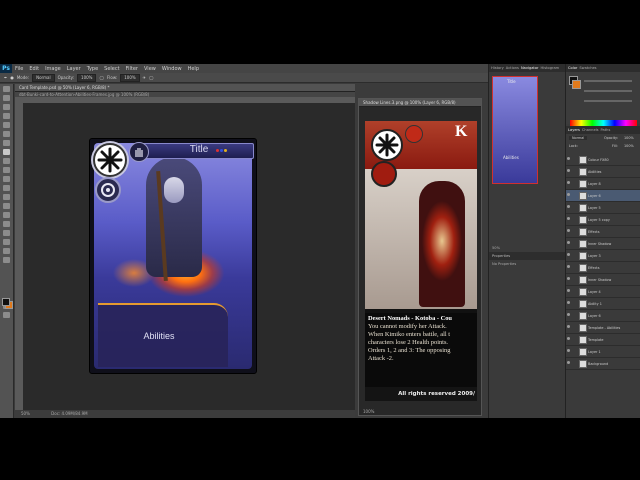  Describe the element at coordinates (578, 138) in the screenshot. I see `blend-mode-select: Normal` at that location.